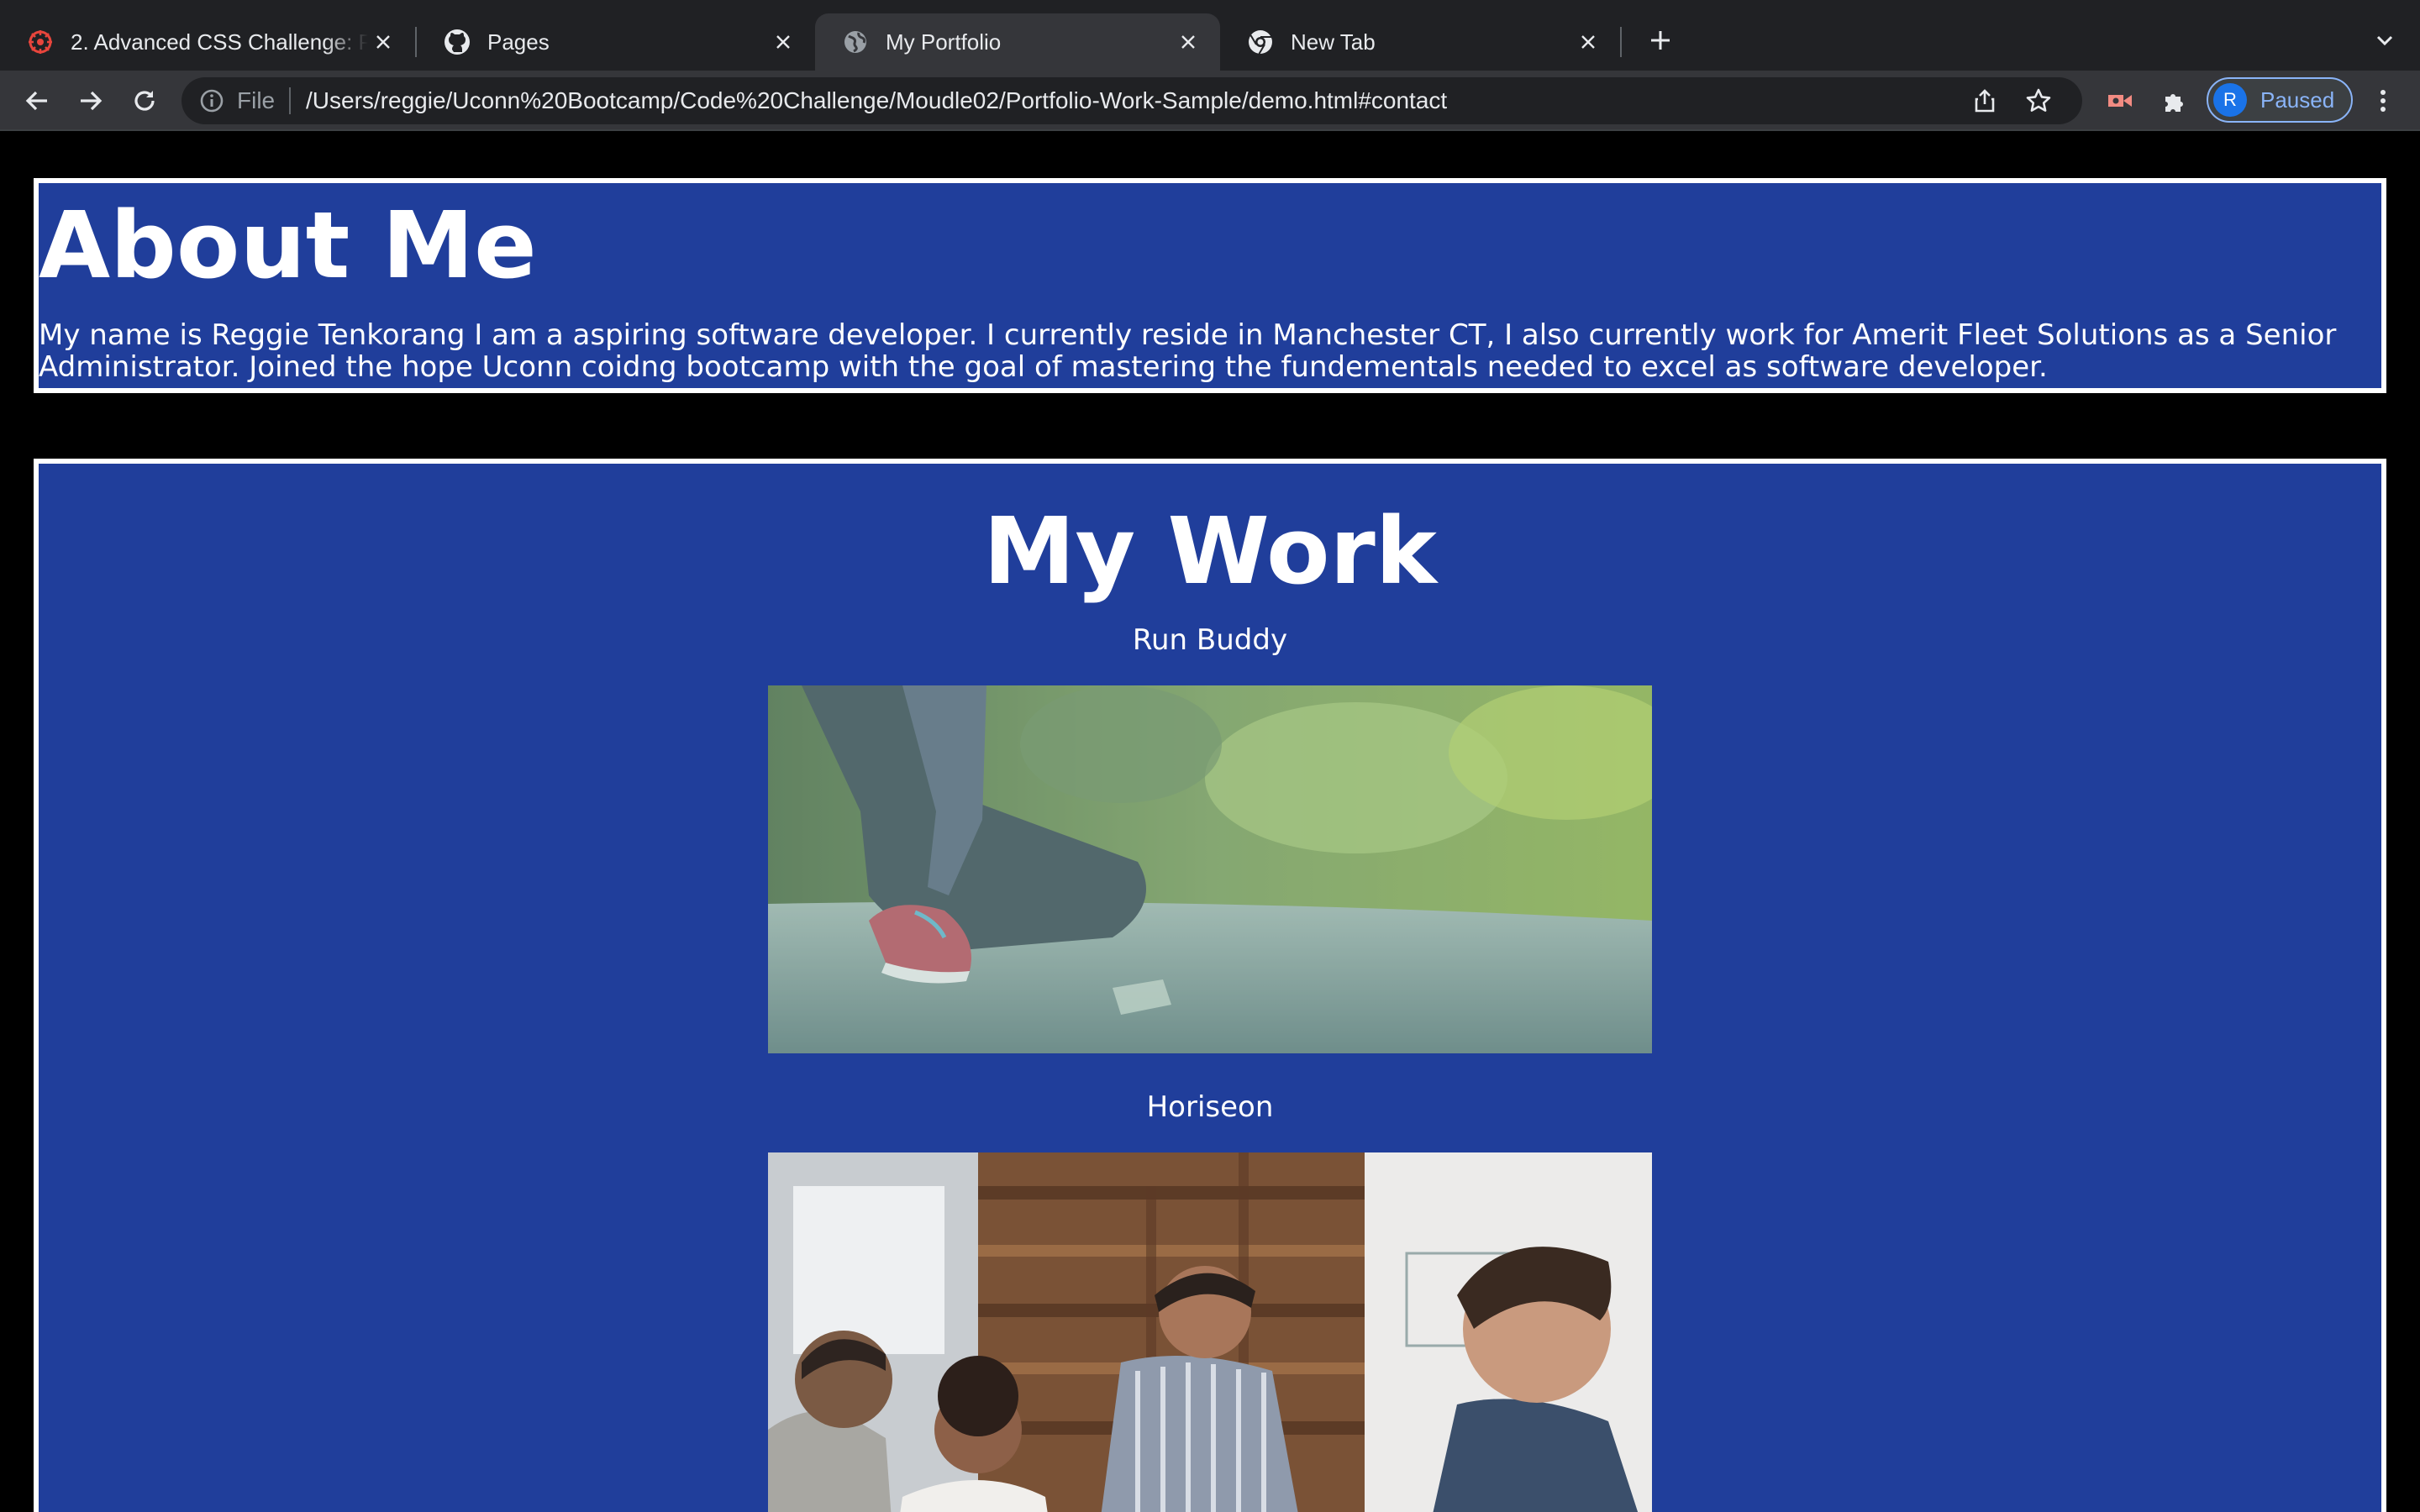 This screenshot has width=2420, height=1512. I want to click on forward-button, so click(91, 101).